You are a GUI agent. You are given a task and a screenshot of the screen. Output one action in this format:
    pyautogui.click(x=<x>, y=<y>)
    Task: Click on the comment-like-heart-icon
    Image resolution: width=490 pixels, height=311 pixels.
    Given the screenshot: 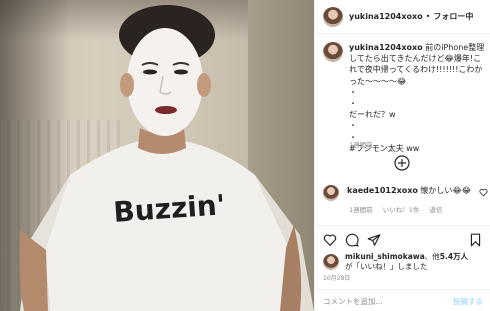 What is the action you would take?
    pyautogui.click(x=483, y=192)
    